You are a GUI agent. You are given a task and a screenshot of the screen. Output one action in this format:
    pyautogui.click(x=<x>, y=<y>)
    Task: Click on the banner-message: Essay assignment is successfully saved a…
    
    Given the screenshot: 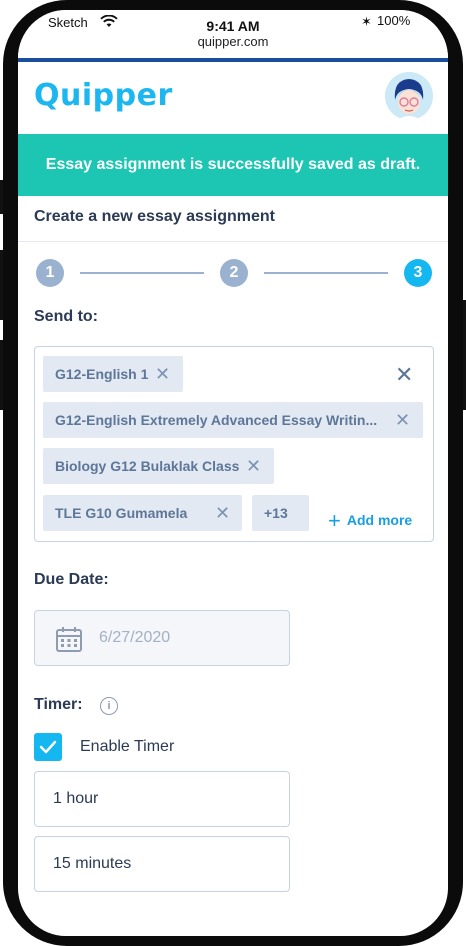 What is the action you would take?
    pyautogui.click(x=233, y=164)
    